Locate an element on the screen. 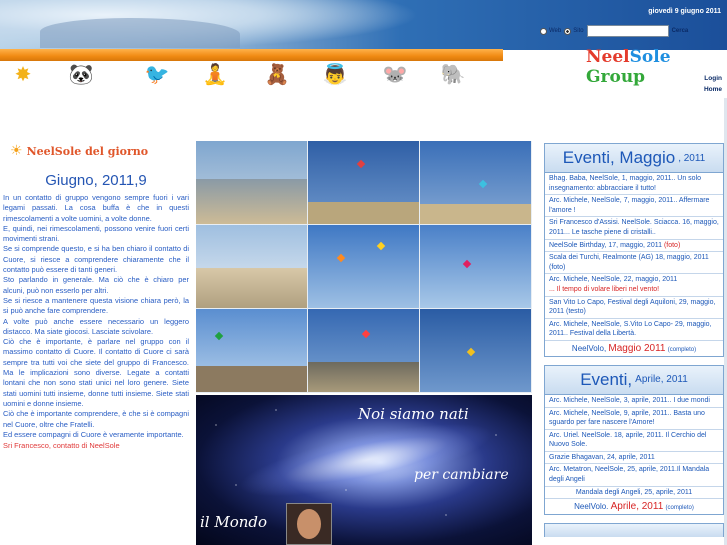 The width and height of the screenshot is (727, 545). search-input is located at coordinates (627, 31).